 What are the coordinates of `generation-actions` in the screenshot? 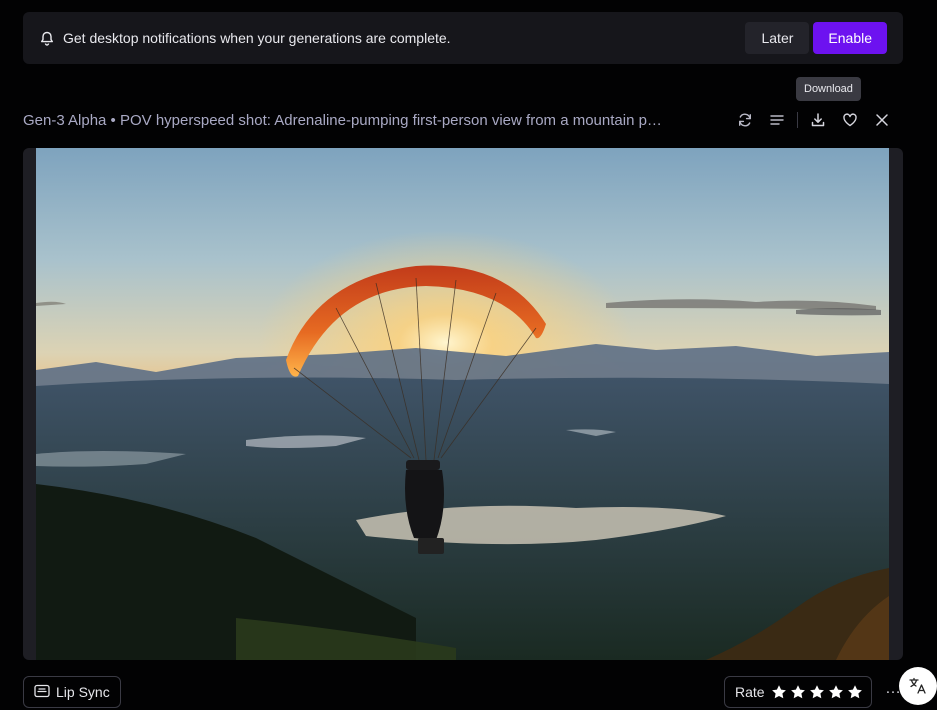 It's located at (813, 120).